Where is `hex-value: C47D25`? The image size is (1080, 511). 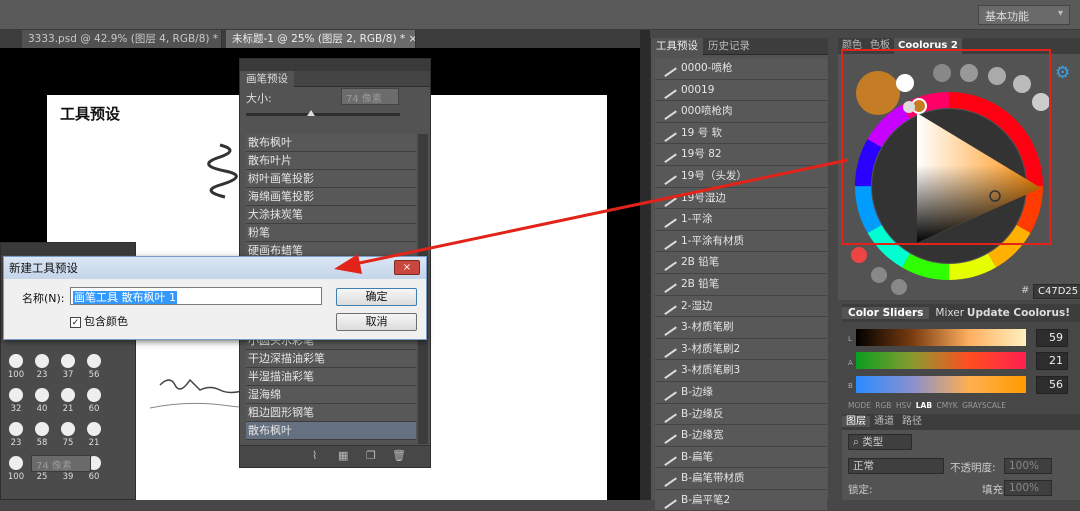
hex-value: C47D25 is located at coordinates (1056, 291).